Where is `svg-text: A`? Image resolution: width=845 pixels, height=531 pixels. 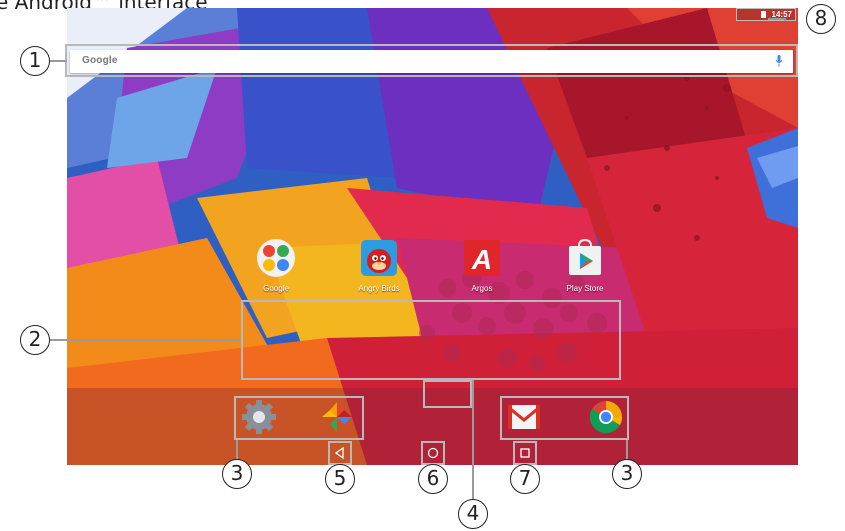 svg-text: A is located at coordinates (481, 259).